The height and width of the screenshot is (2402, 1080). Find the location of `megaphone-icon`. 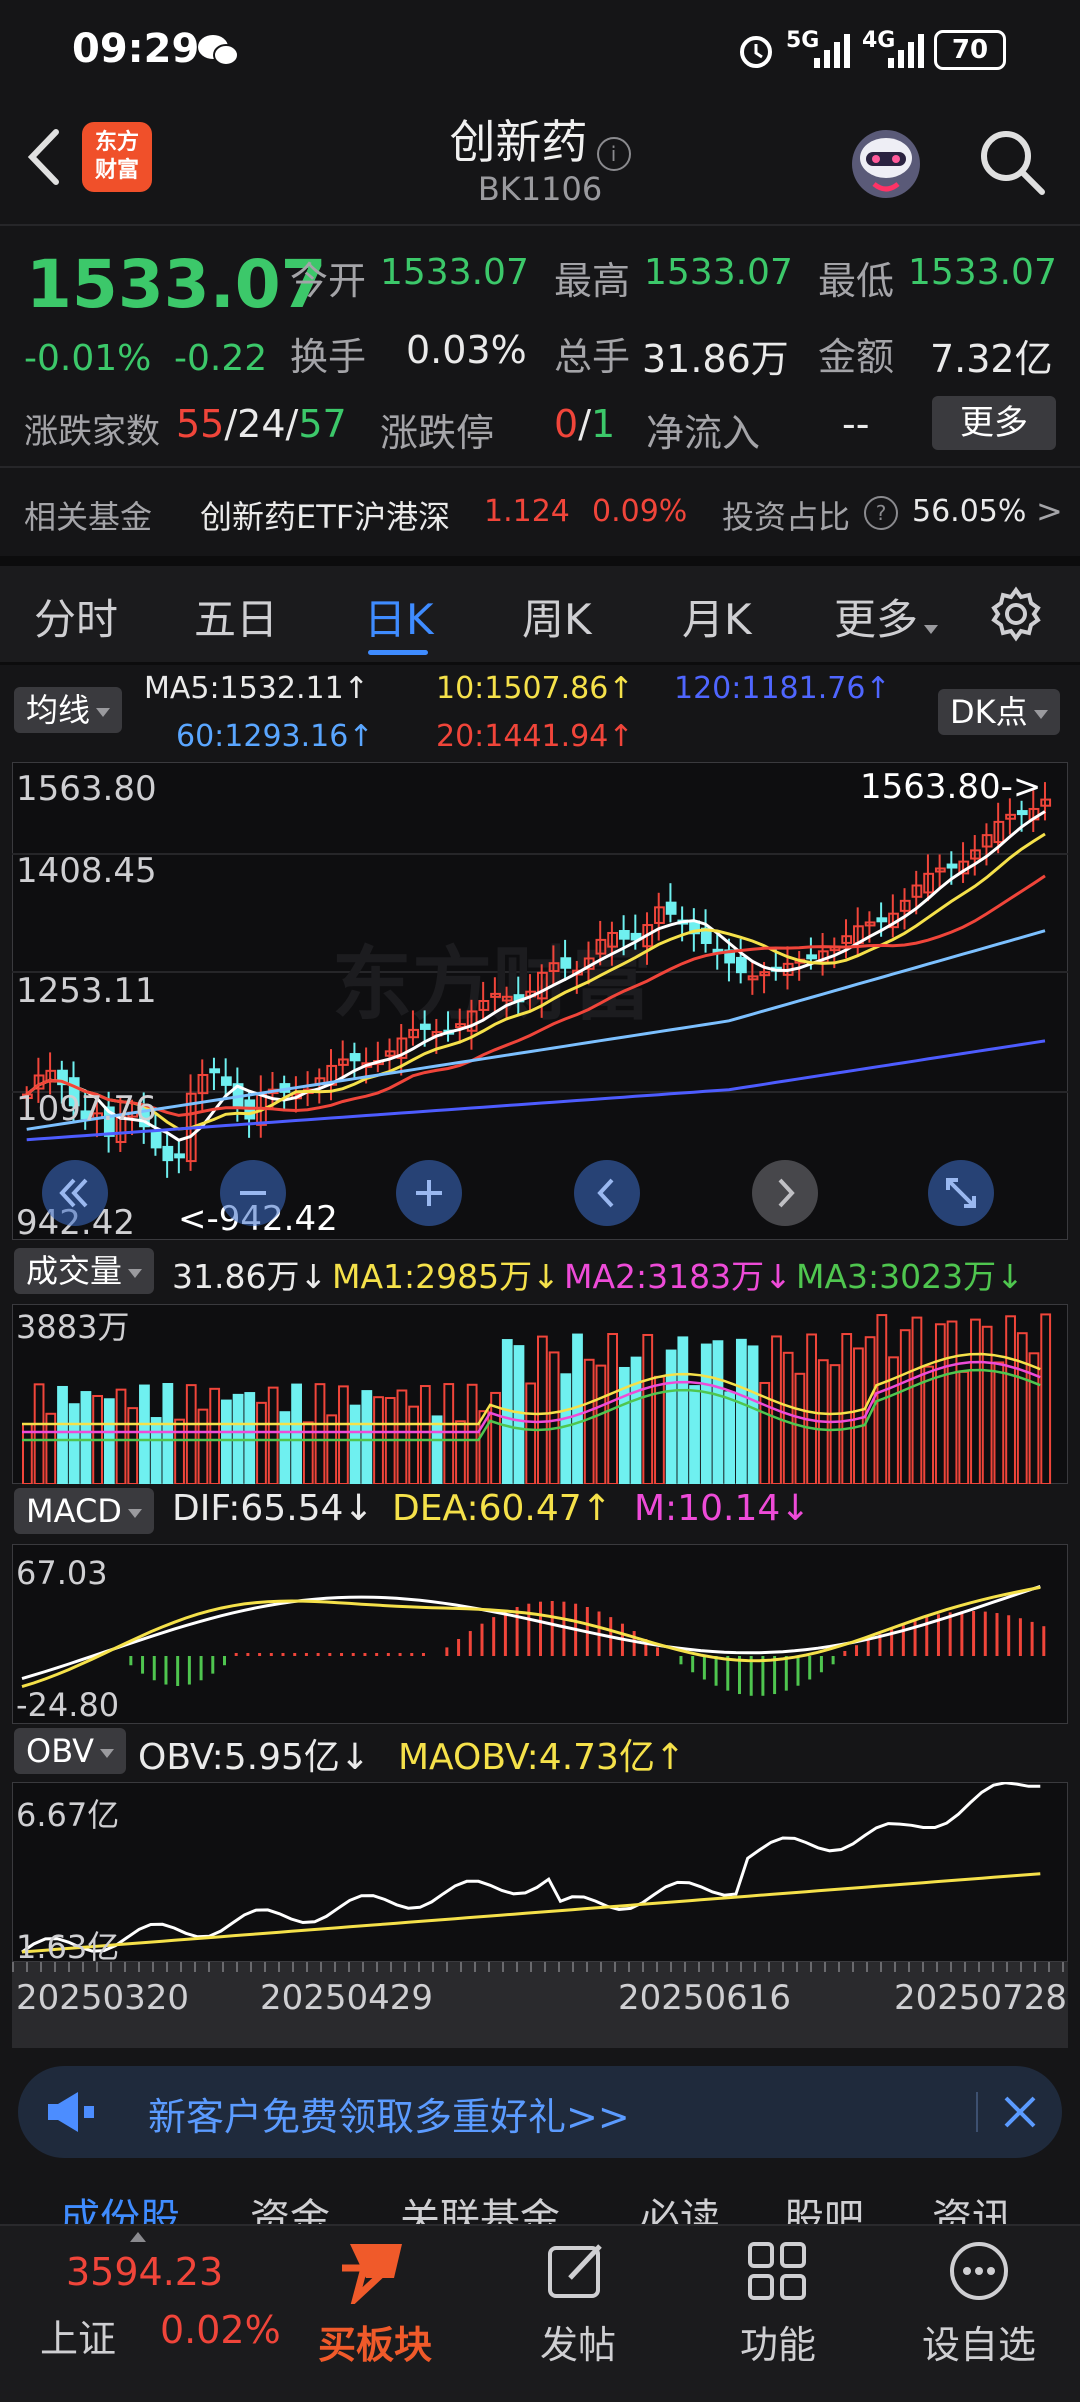

megaphone-icon is located at coordinates (72, 2114).